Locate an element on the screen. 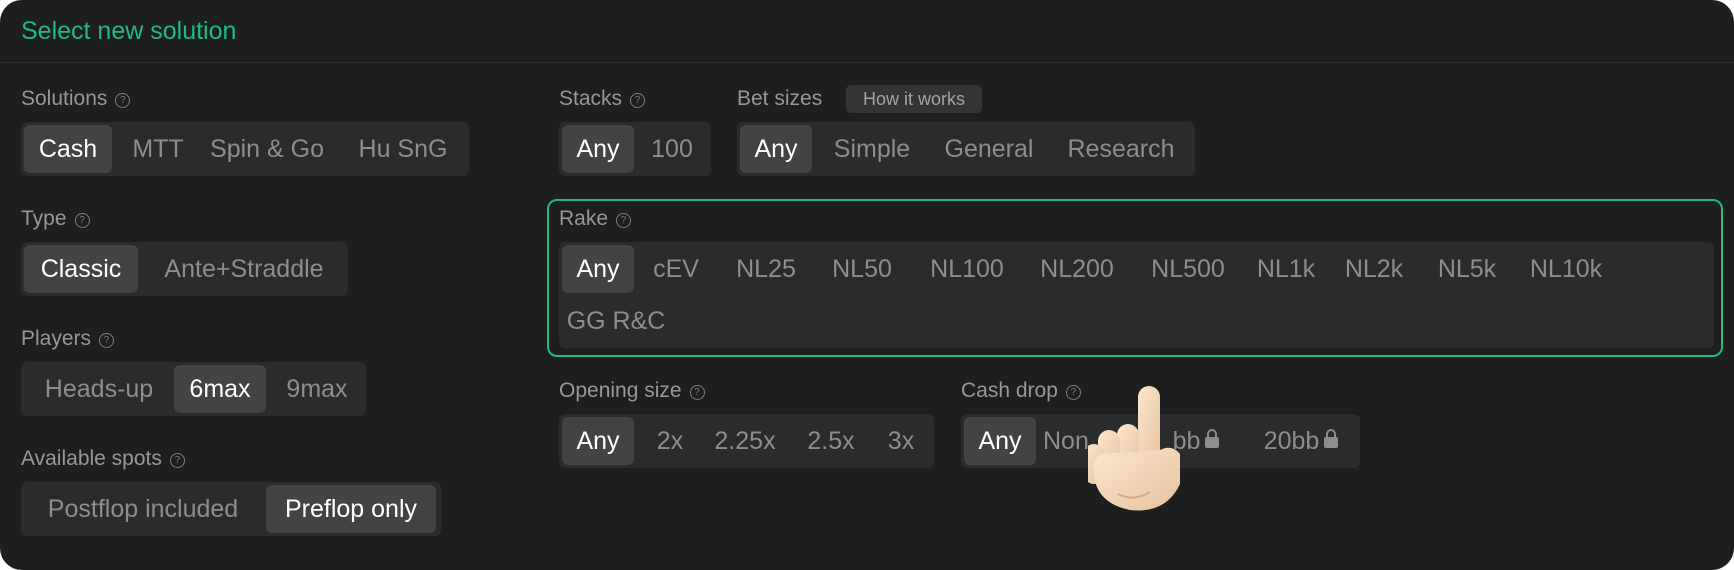 This screenshot has width=1734, height=570. cash-drop-option-20bb-locked: 20bb is located at coordinates (1301, 441).